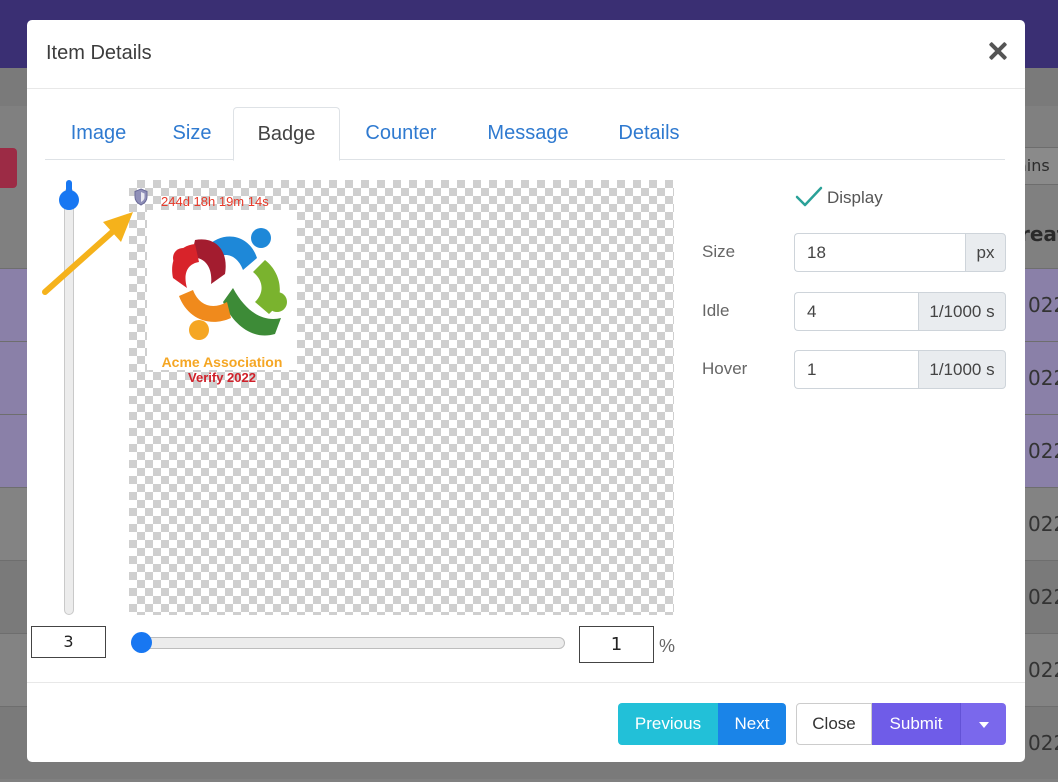 This screenshot has width=1058, height=782. Describe the element at coordinates (649, 133) in the screenshot. I see `tab-details: Details` at that location.